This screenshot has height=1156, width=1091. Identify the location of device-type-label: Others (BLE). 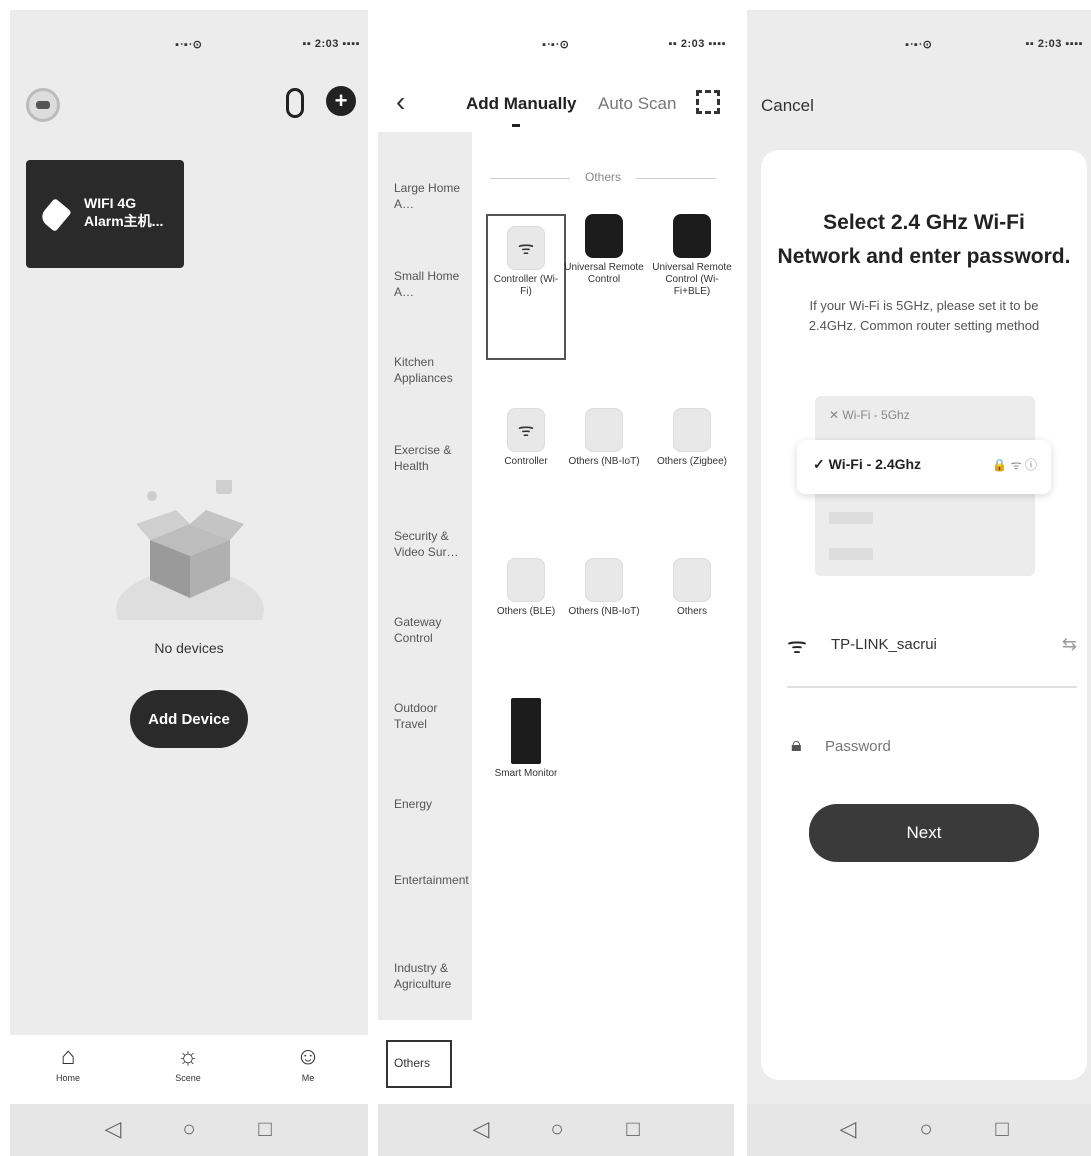
(526, 611).